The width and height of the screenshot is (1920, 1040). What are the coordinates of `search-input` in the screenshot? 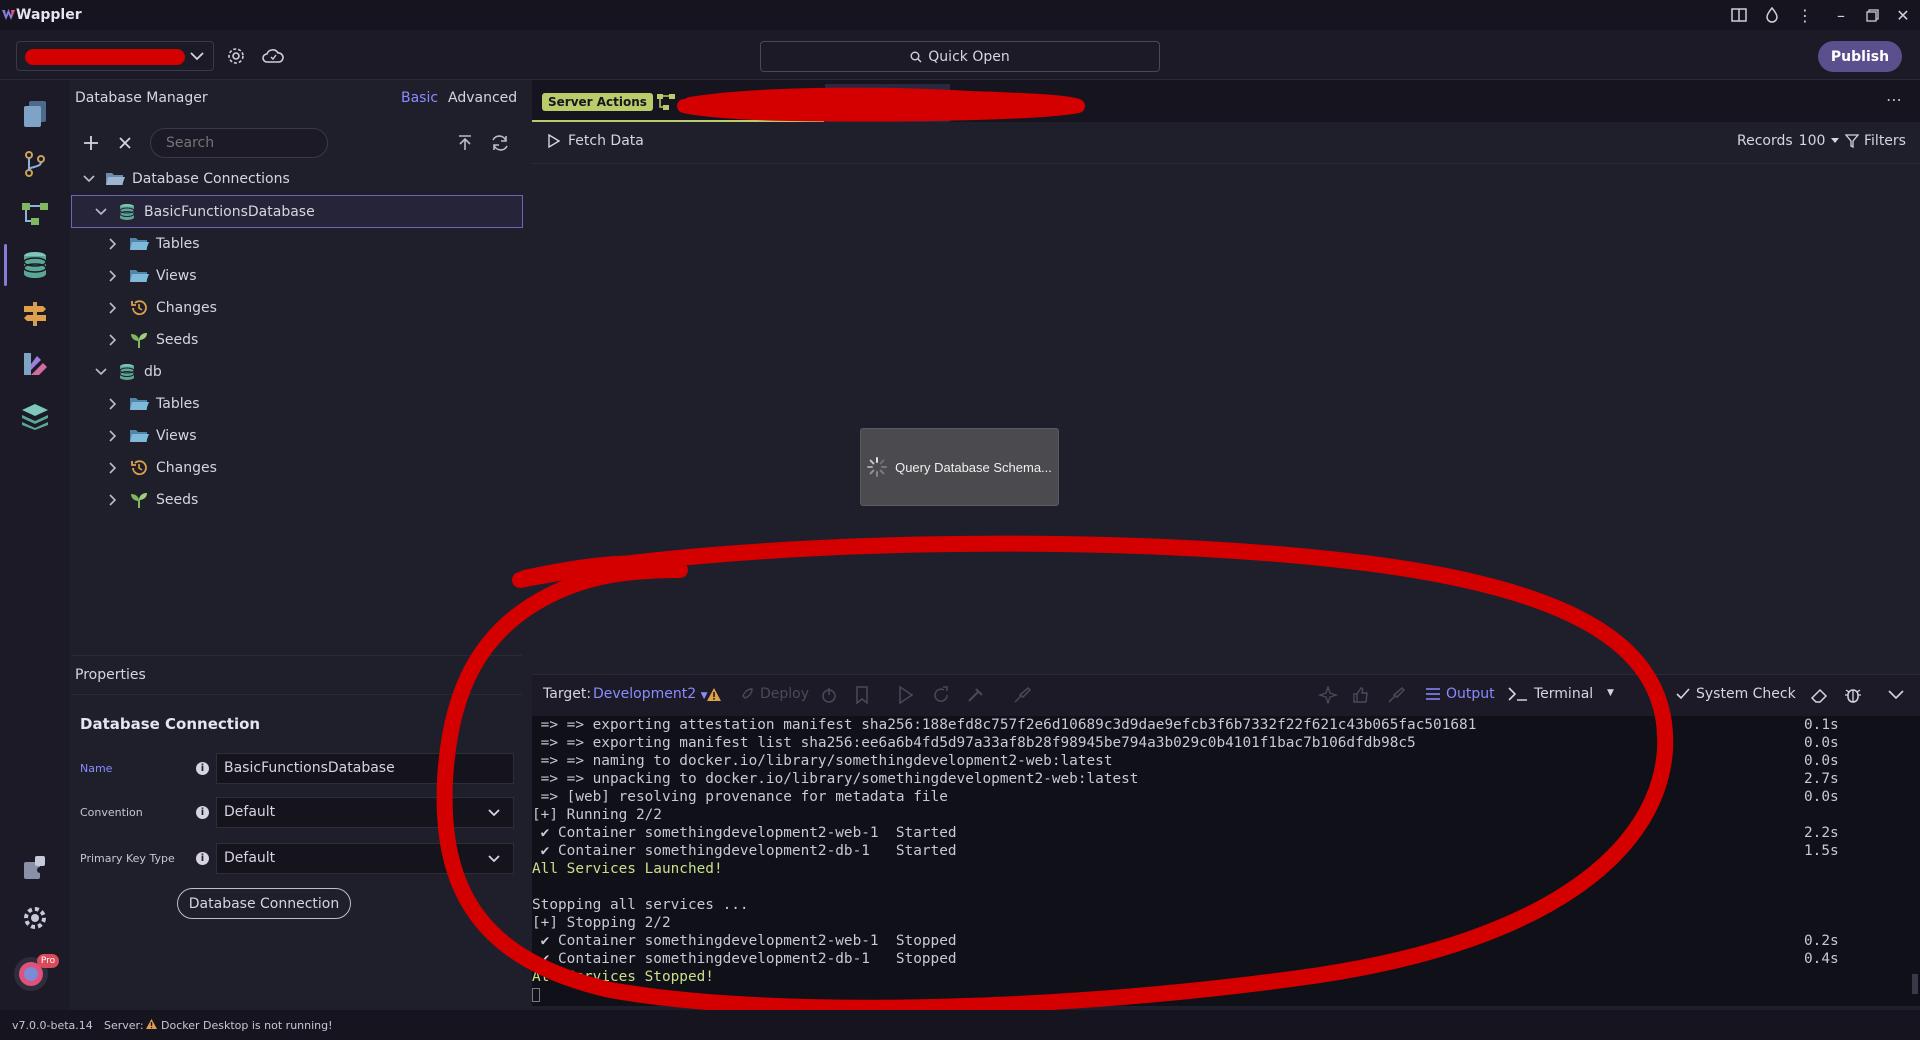 It's located at (239, 143).